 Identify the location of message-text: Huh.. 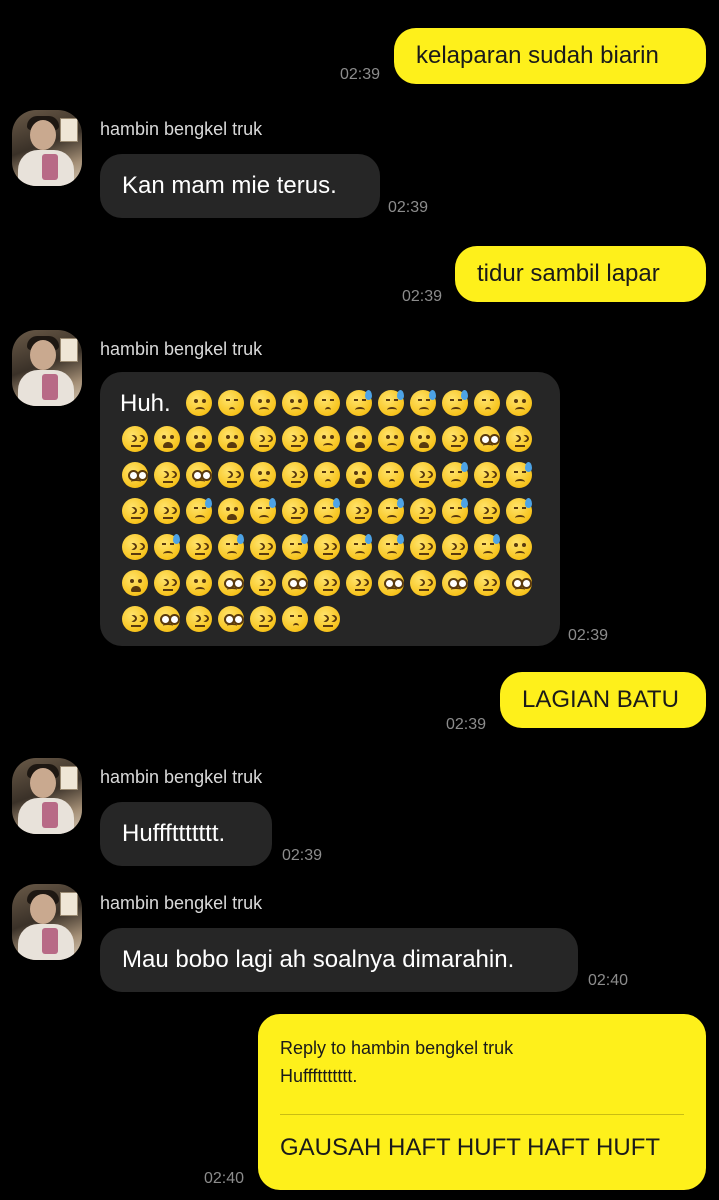
(145, 403).